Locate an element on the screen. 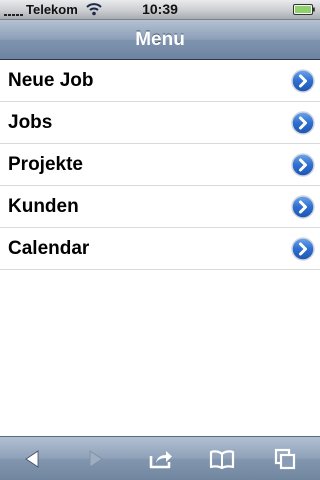  status-bar: Telekom 10:39 is located at coordinates (160, 10).